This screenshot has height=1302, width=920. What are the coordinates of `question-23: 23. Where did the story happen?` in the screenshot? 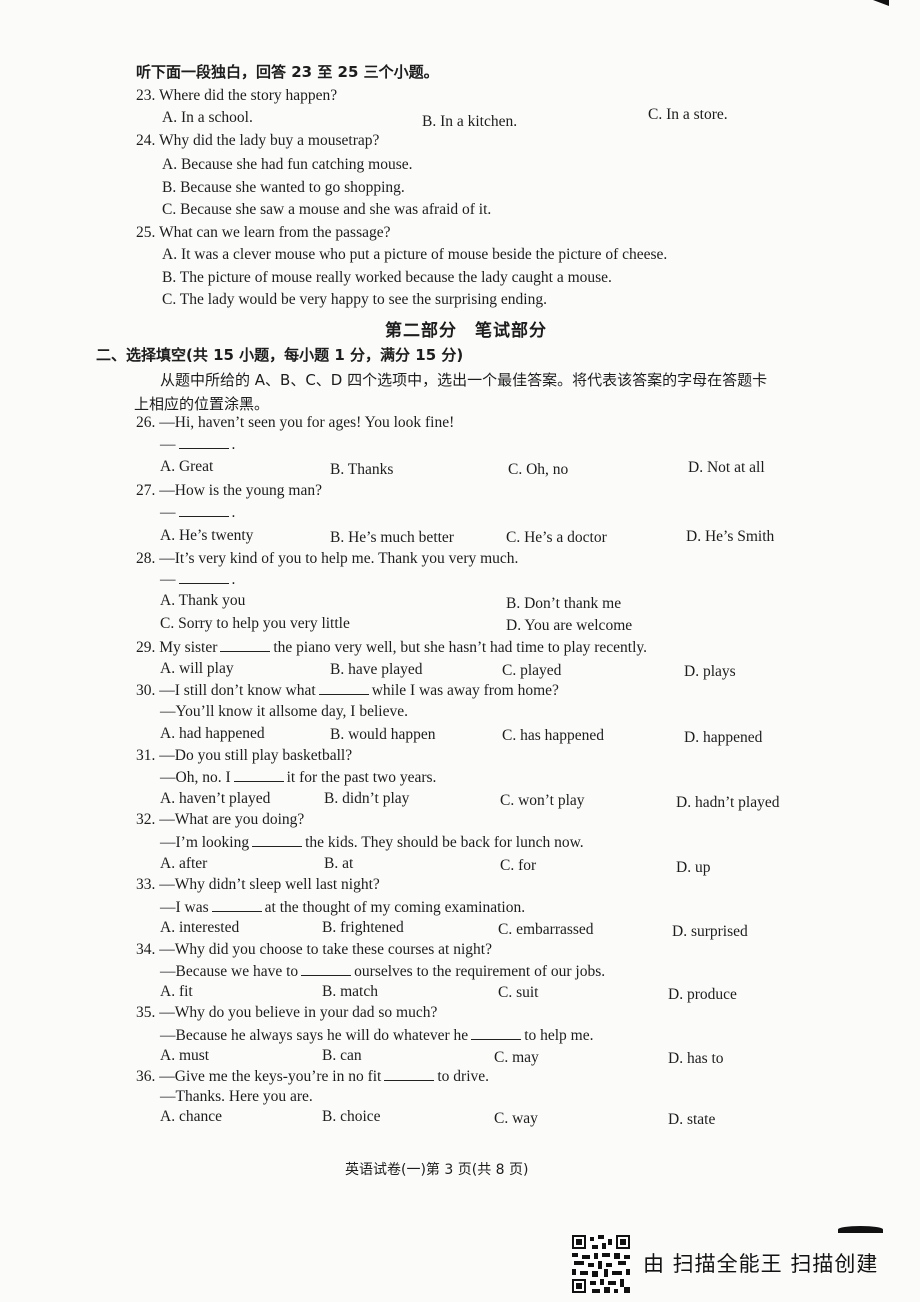 It's located at (236, 96).